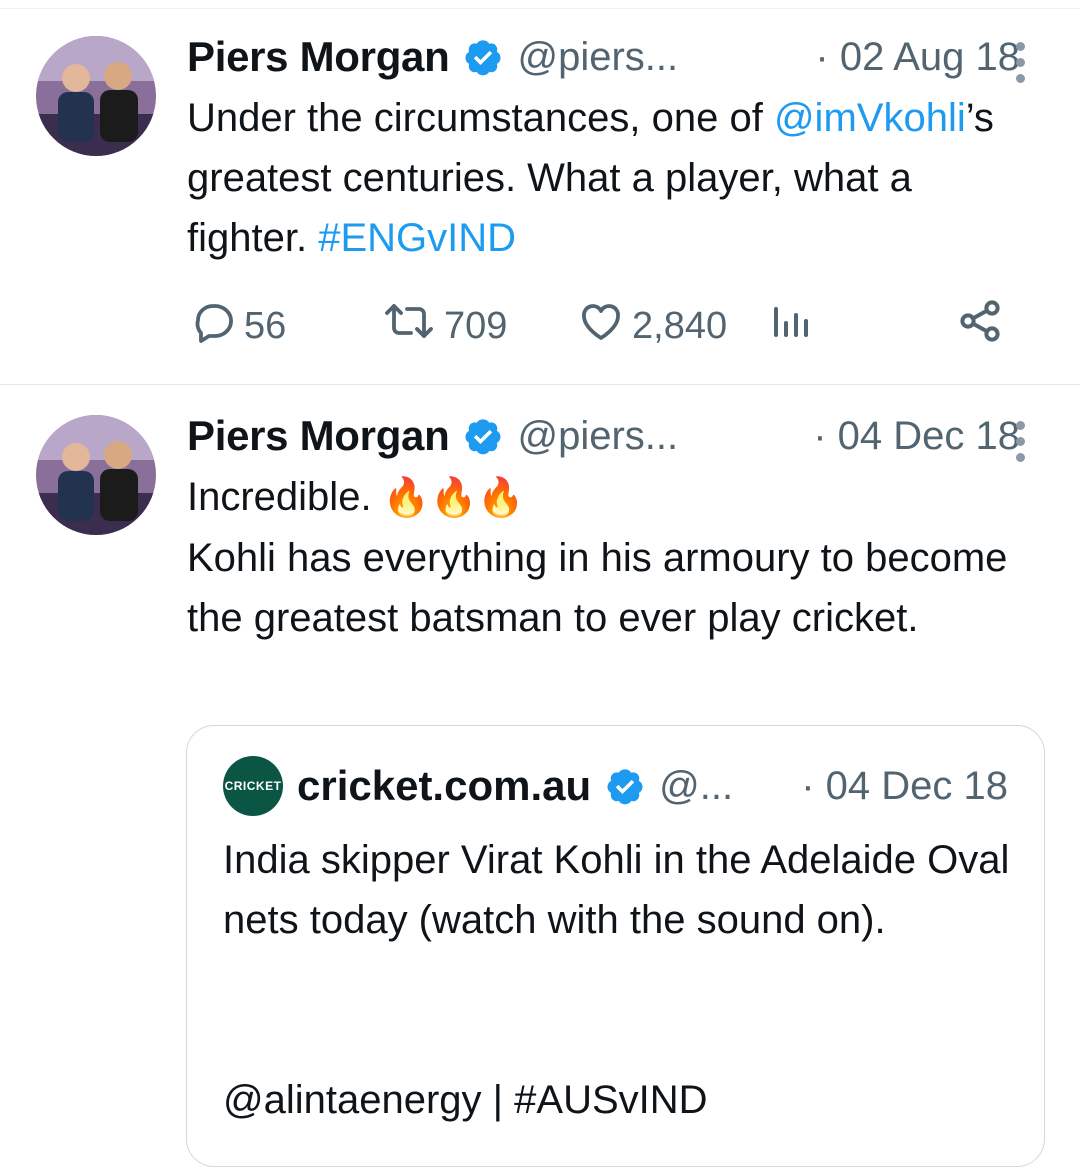 This screenshot has width=1080, height=1167. Describe the element at coordinates (465, 1100) in the screenshot. I see `quoted-tweet-tags: @alintaenergy | #AUSvIND` at that location.